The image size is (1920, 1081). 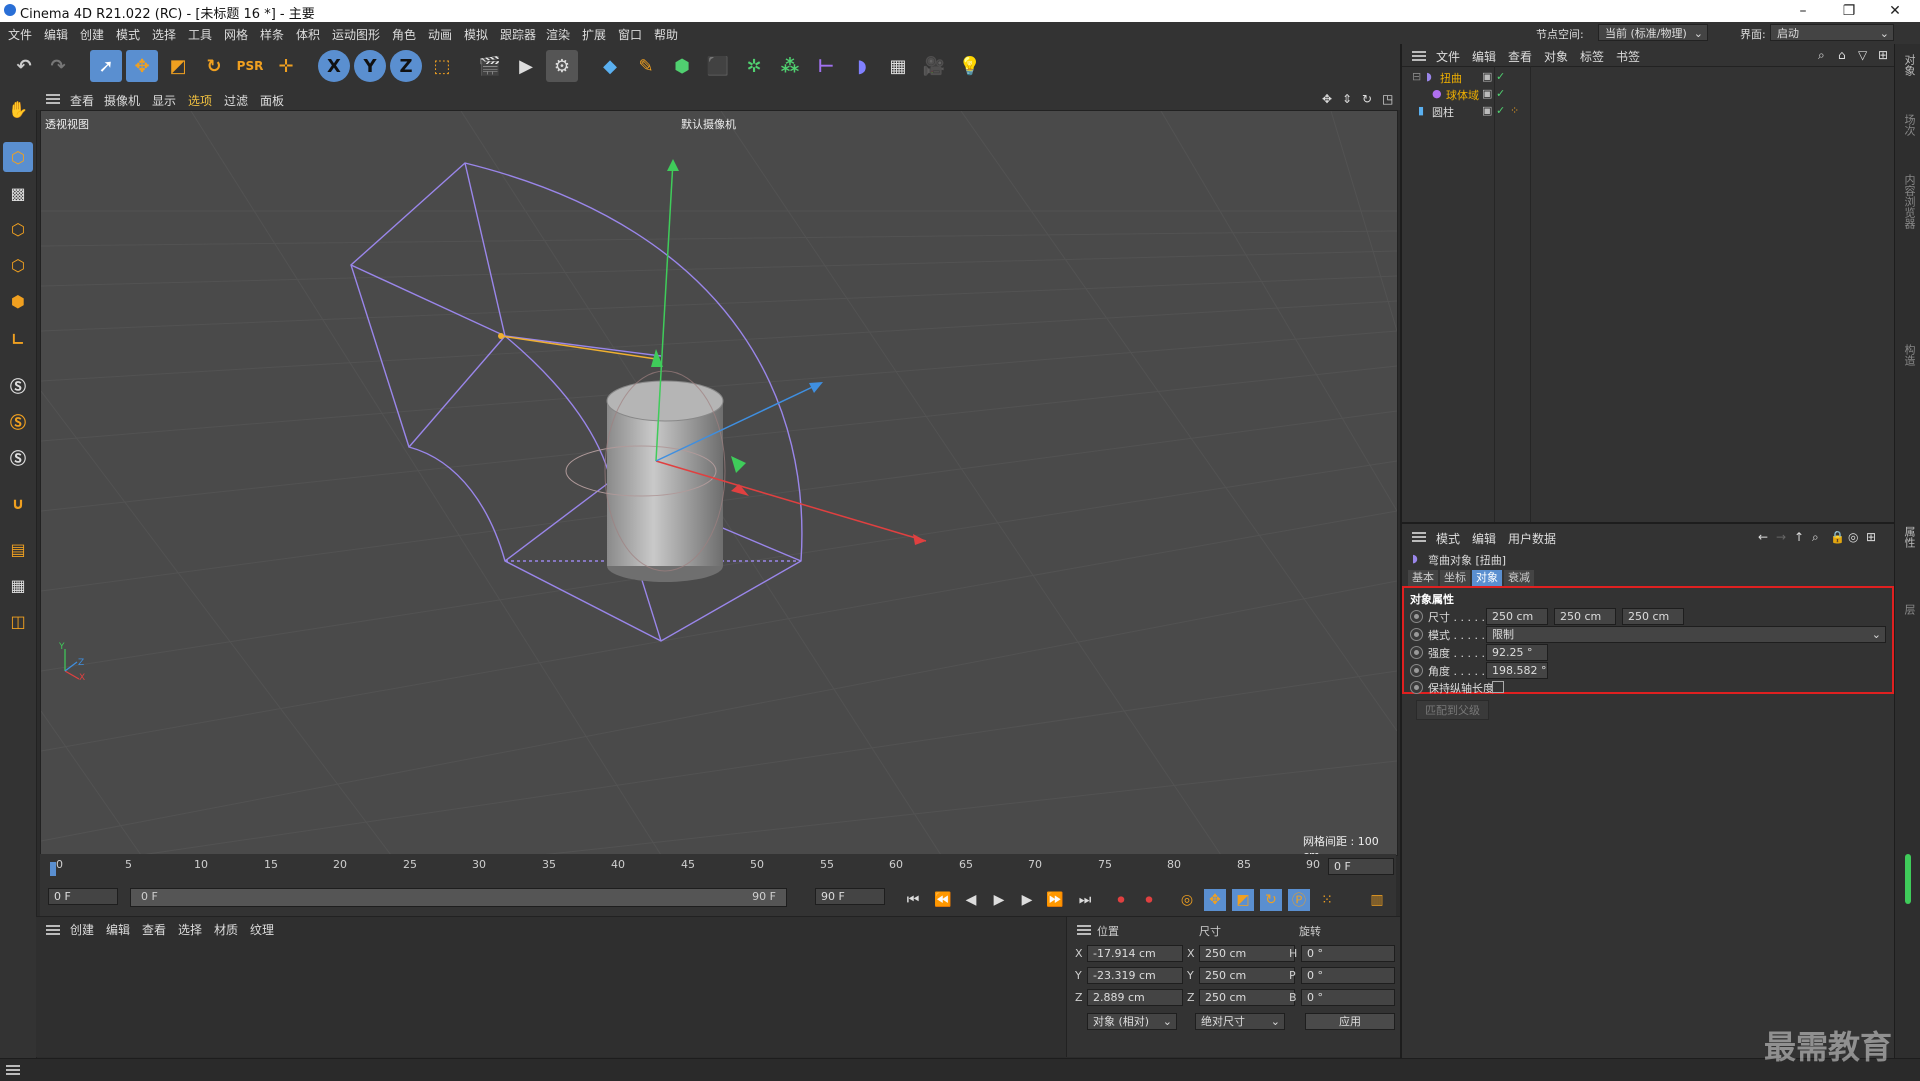 What do you see at coordinates (971, 900) in the screenshot?
I see `prev-frame-button: ◀` at bounding box center [971, 900].